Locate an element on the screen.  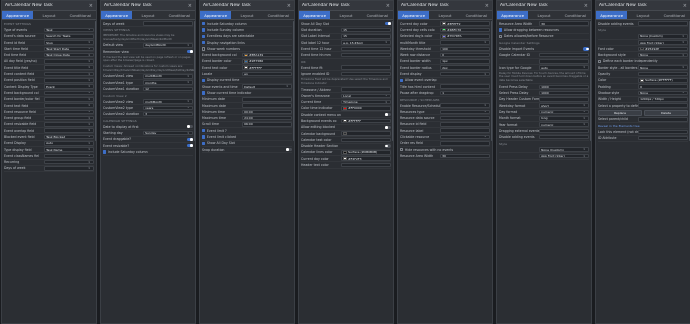
dropdown: Slug is located at coordinates (68, 42).